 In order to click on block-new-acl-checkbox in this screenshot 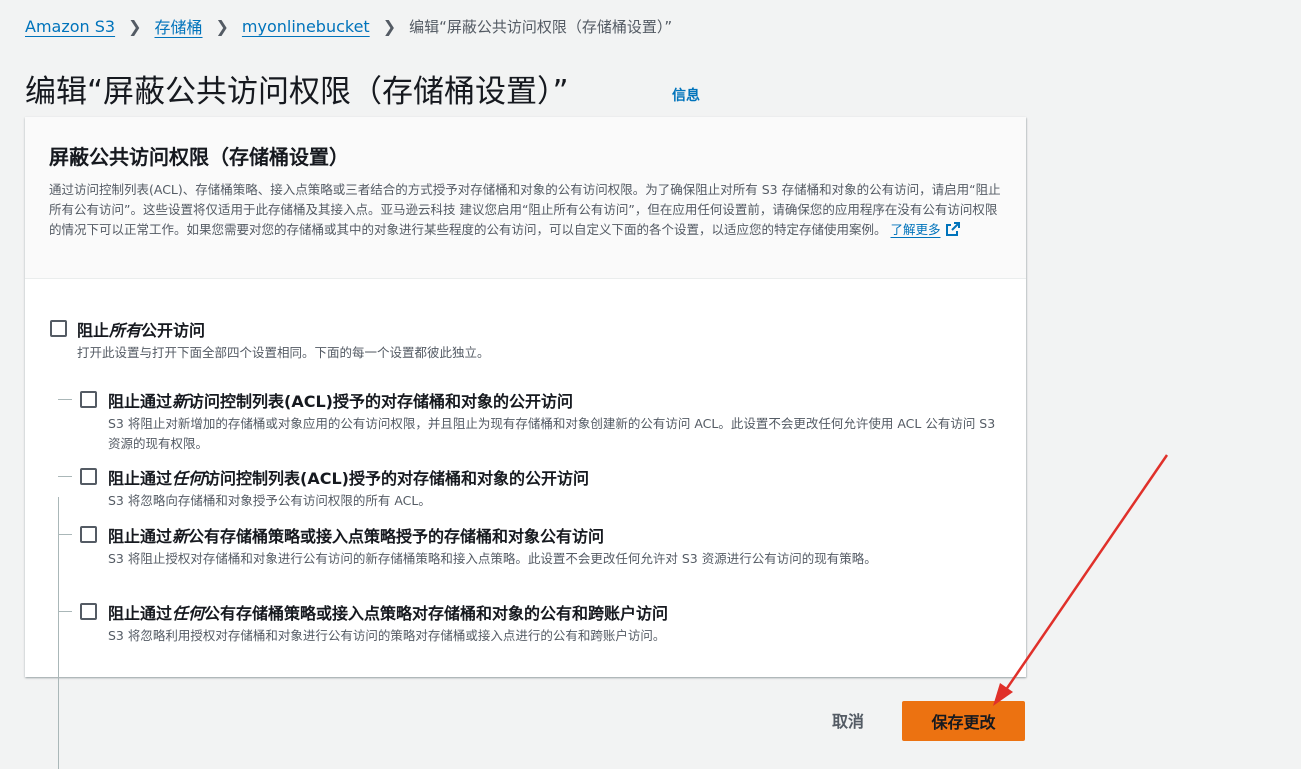, I will do `click(88, 399)`.